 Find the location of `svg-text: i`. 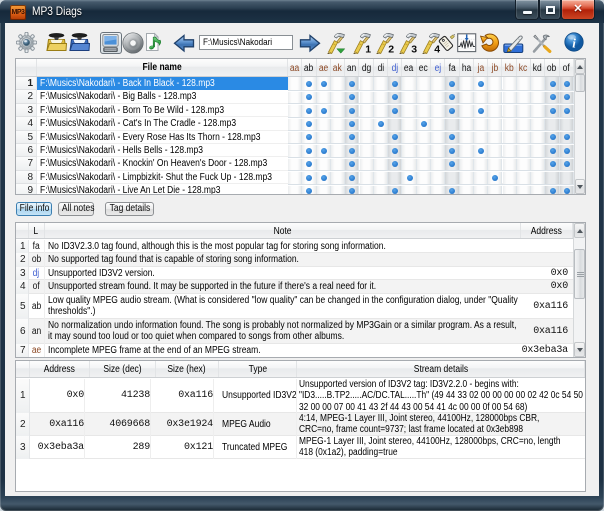

svg-text: i is located at coordinates (574, 43).